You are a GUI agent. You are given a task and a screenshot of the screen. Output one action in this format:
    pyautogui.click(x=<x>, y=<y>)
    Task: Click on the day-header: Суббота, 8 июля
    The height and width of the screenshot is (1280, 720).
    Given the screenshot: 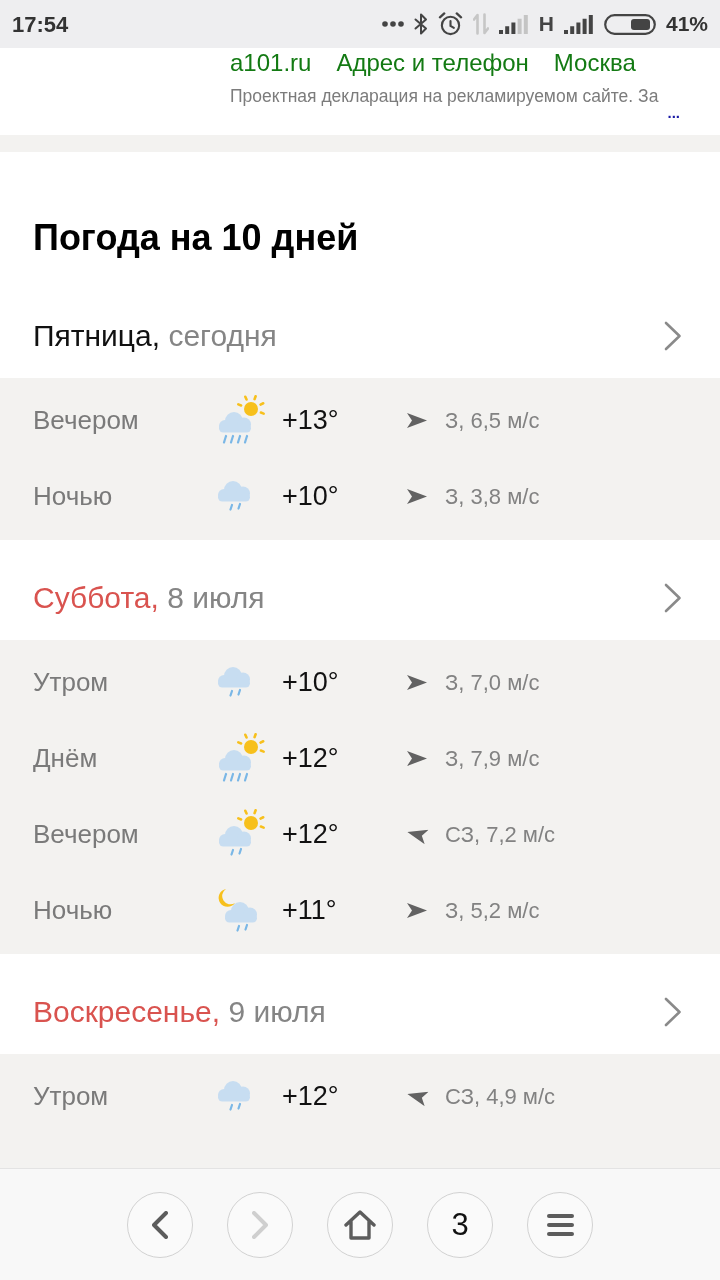 What is the action you would take?
    pyautogui.click(x=360, y=590)
    